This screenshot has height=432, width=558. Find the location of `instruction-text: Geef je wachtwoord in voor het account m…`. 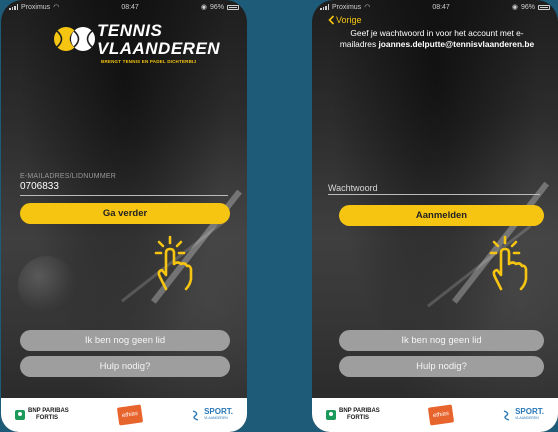

instruction-text: Geef je wachtwoord in voor het account m… is located at coordinates (435, 39).